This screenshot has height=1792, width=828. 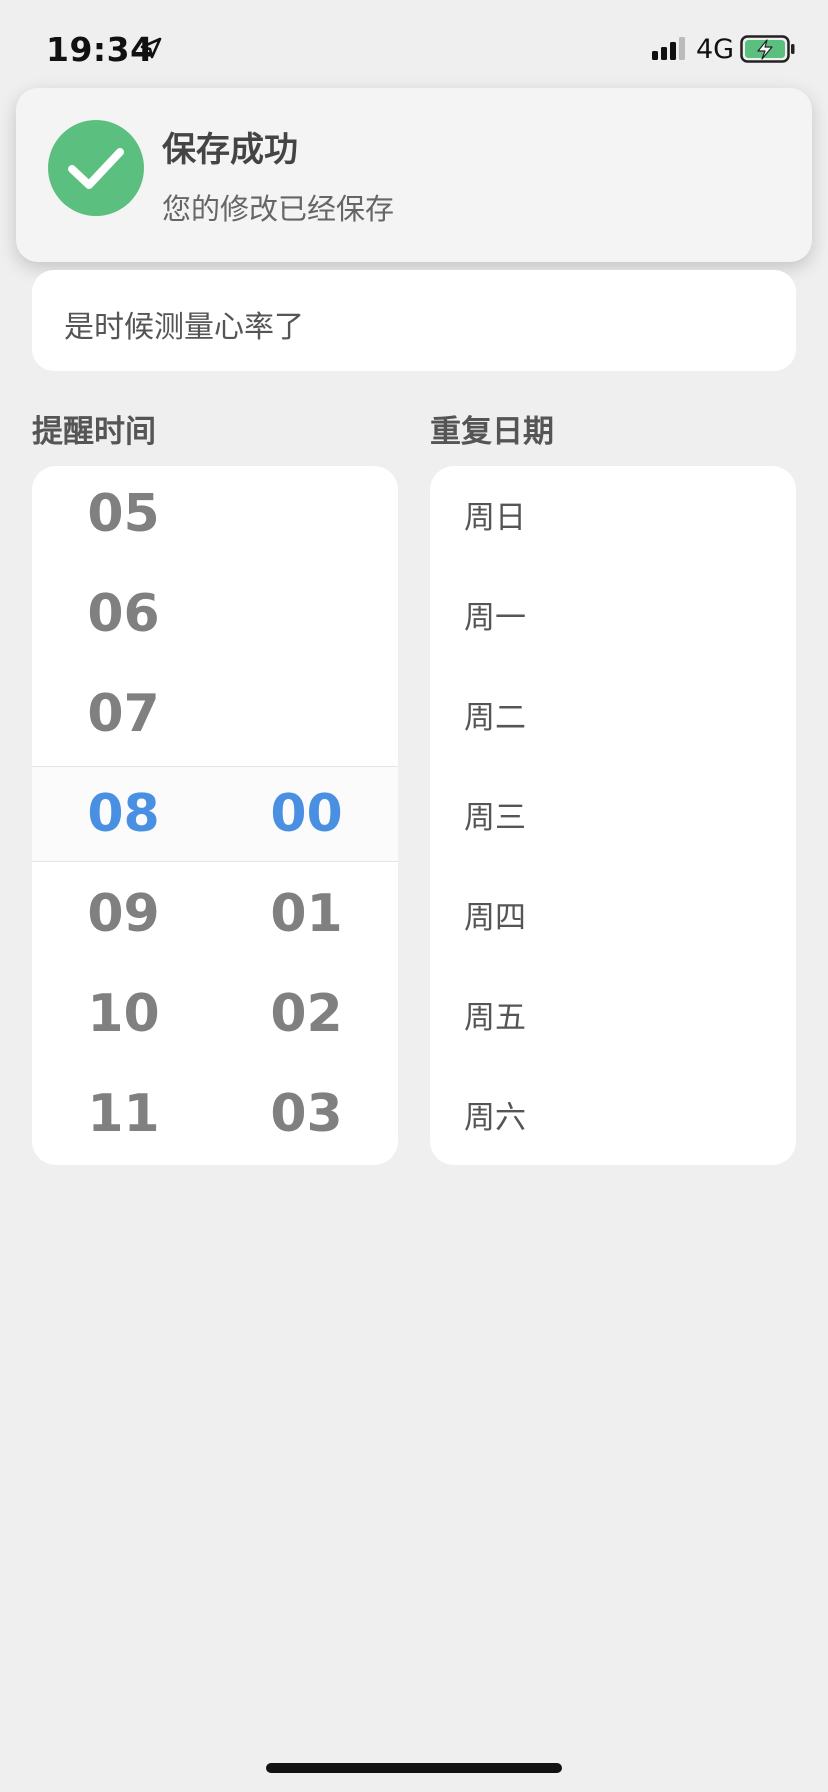 I want to click on hour-option-selected: 08, so click(x=123, y=814).